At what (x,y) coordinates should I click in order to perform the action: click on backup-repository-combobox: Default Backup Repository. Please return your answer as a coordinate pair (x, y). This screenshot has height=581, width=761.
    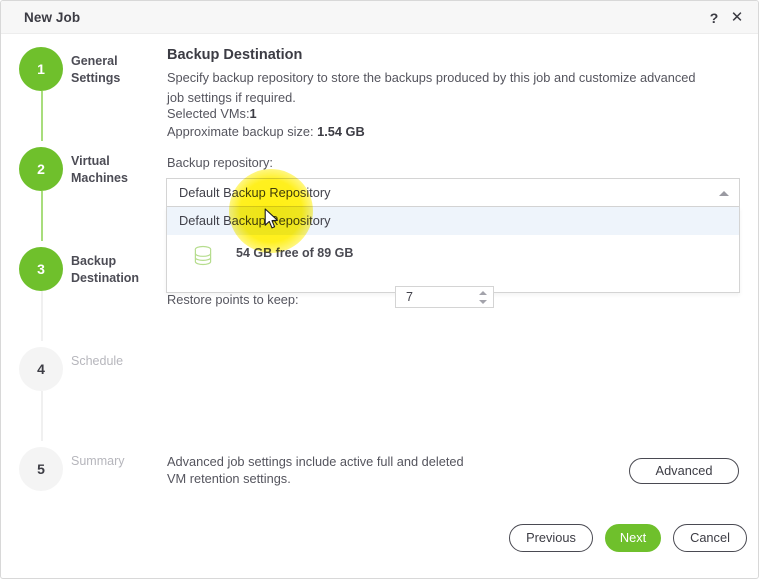
    Looking at the image, I should click on (453, 192).